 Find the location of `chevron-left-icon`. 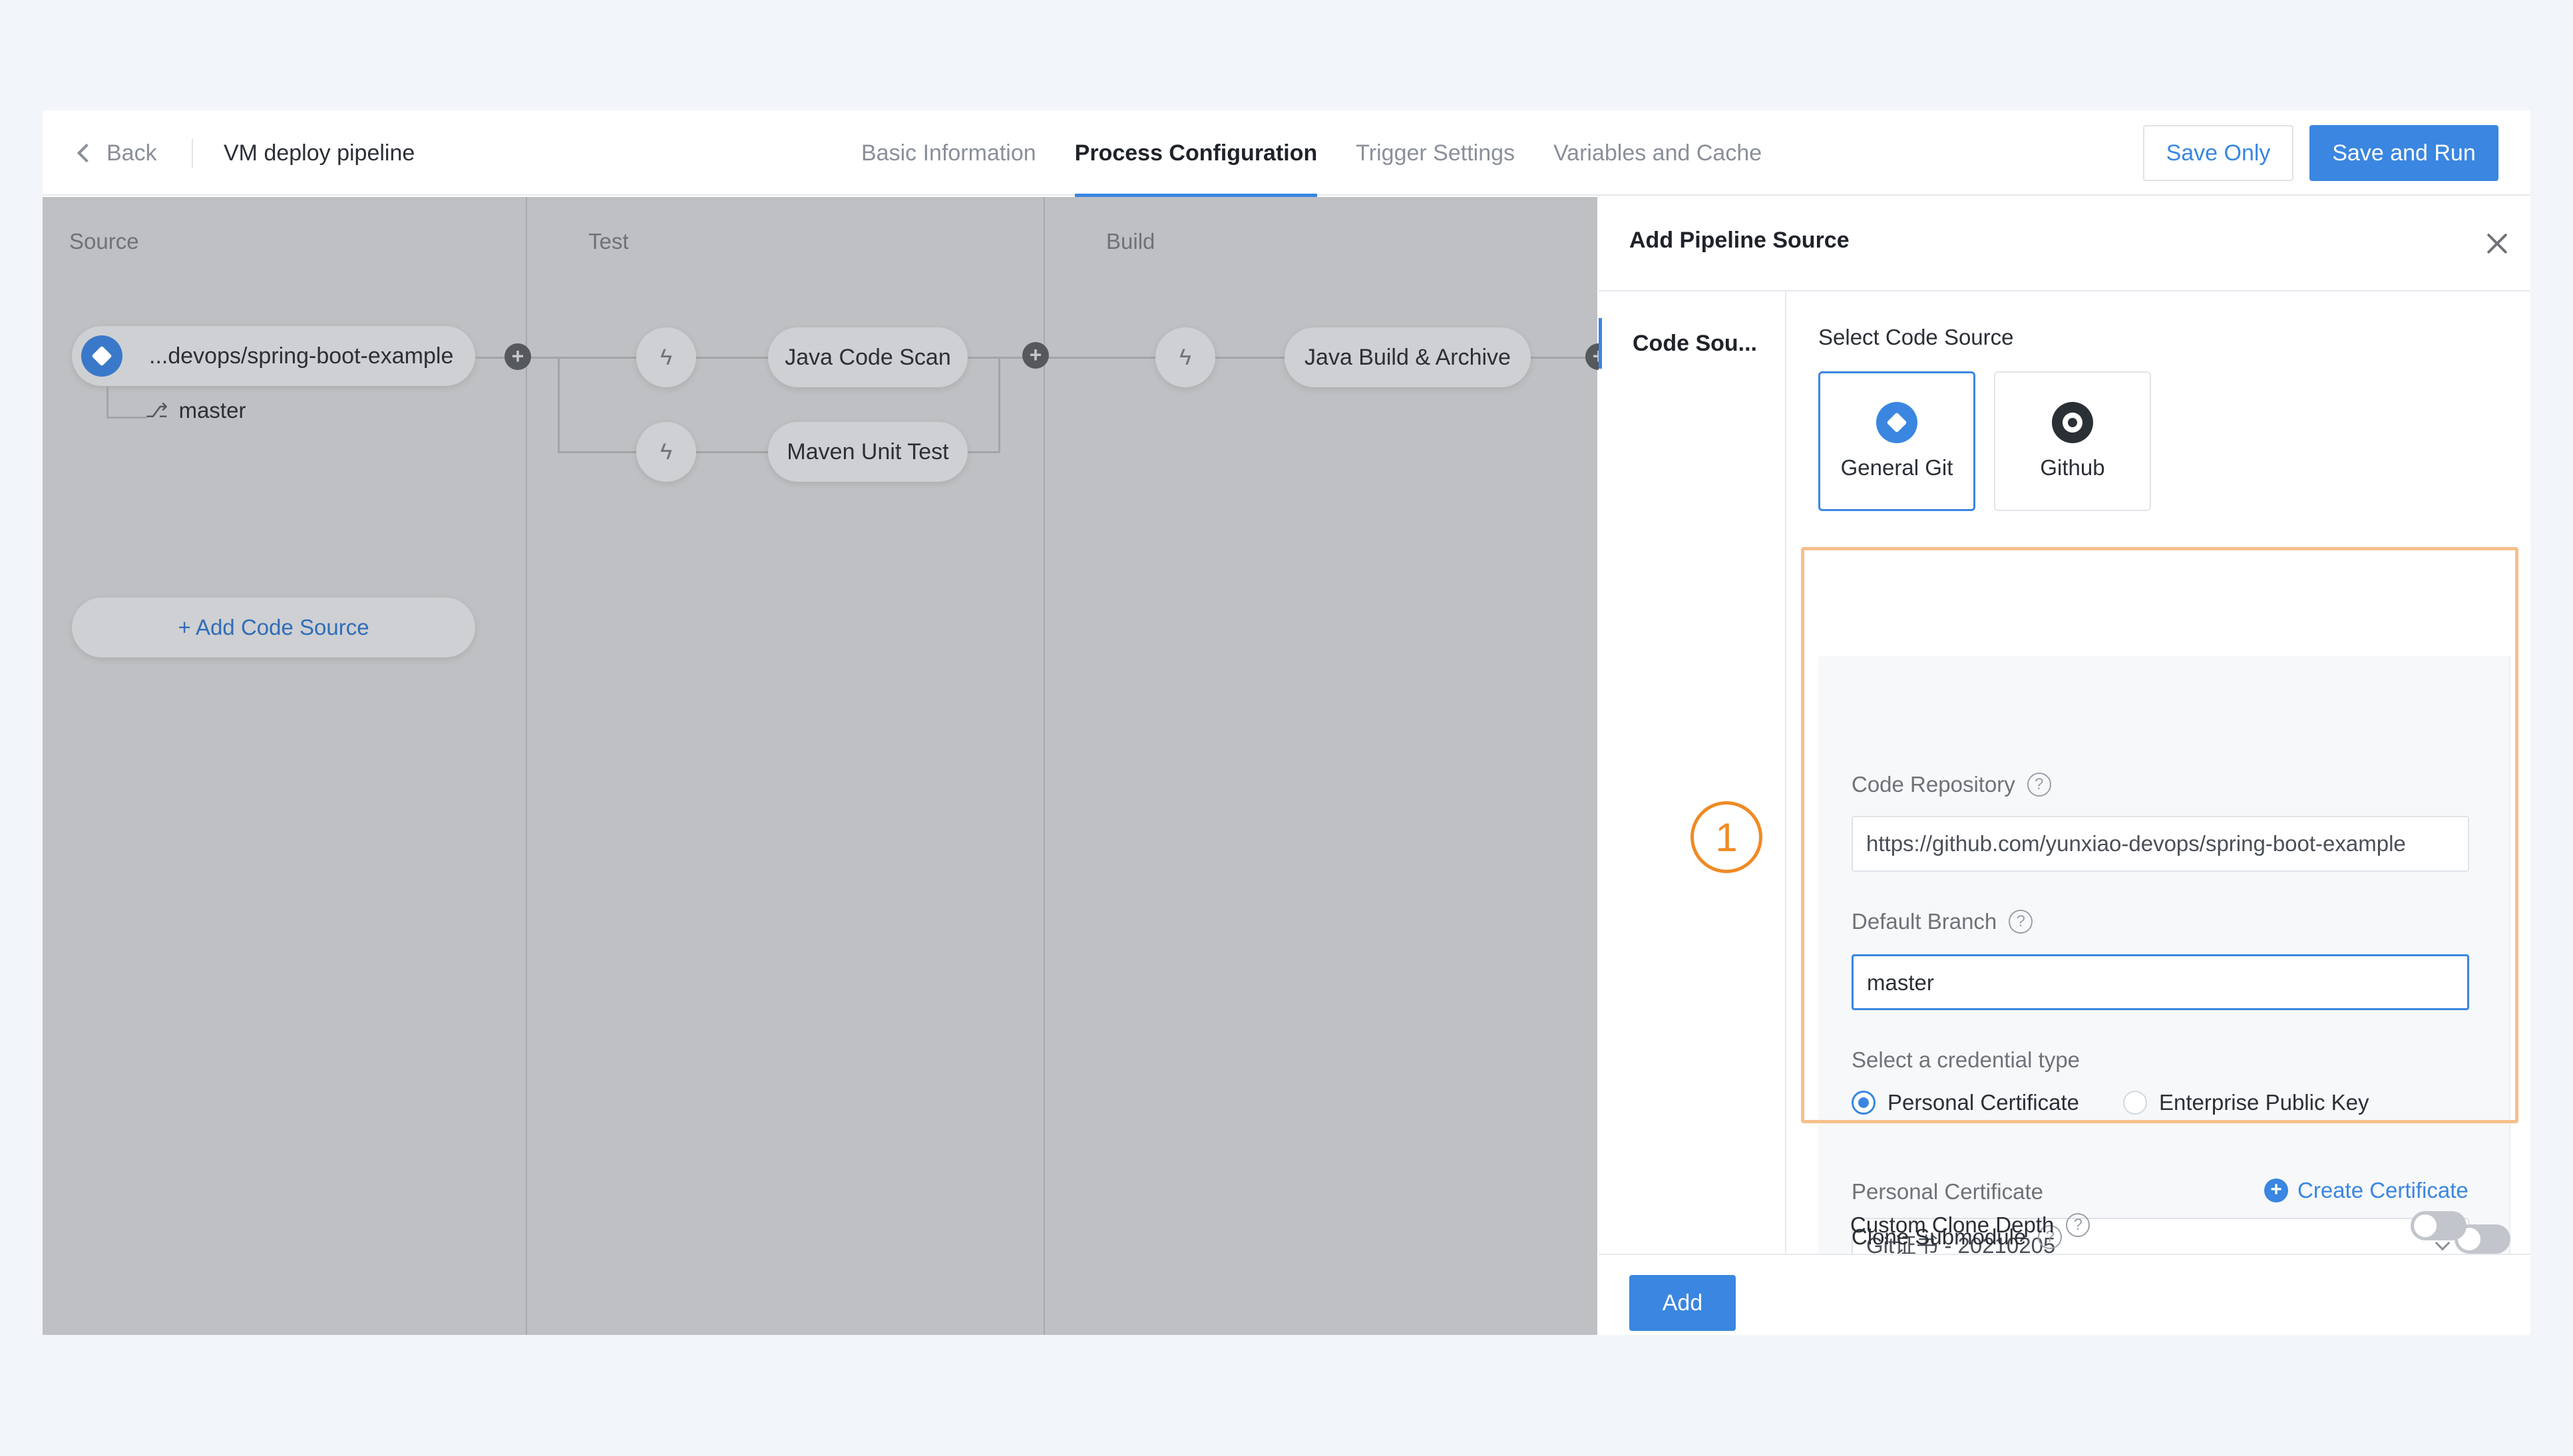

chevron-left-icon is located at coordinates (87, 153).